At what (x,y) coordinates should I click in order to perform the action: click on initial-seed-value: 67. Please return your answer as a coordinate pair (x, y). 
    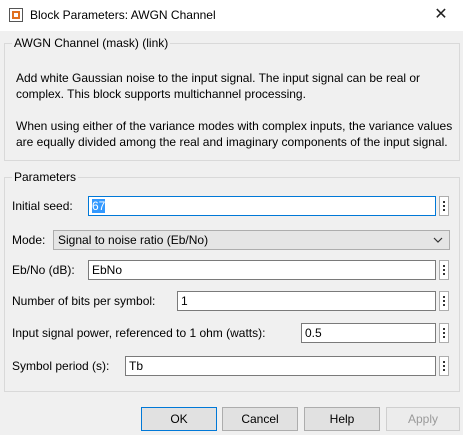
    Looking at the image, I should click on (99, 206).